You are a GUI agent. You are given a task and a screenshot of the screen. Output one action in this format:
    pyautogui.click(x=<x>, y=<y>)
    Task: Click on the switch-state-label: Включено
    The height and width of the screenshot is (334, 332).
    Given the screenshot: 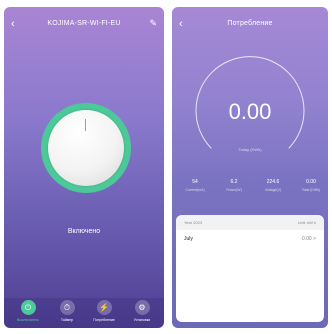 What is the action you would take?
    pyautogui.click(x=84, y=231)
    